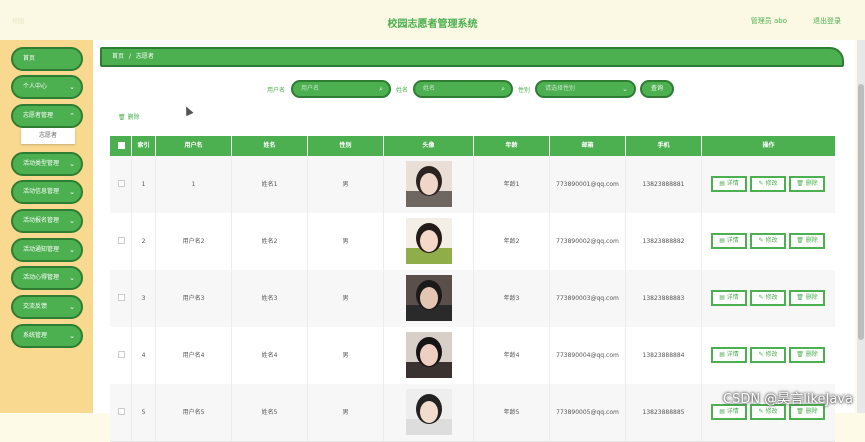  What do you see at coordinates (118, 56) in the screenshot?
I see `breadcrumb-home: 首页` at bounding box center [118, 56].